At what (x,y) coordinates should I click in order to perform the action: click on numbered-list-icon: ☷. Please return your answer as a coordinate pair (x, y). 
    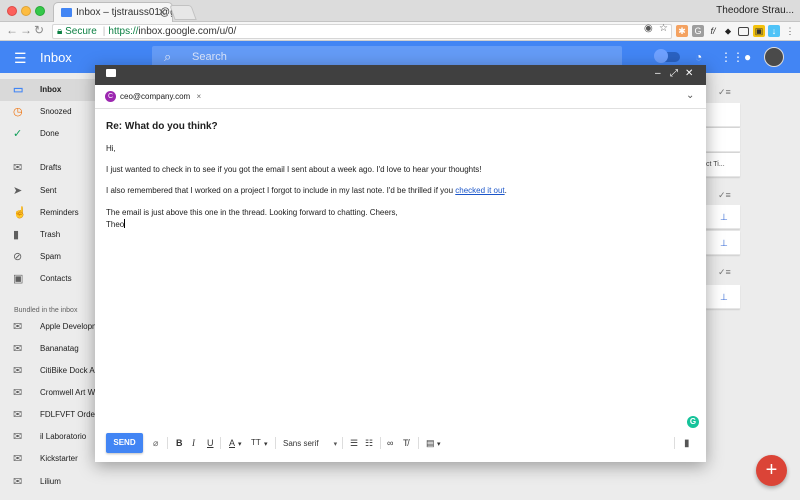
    Looking at the image, I should click on (369, 443).